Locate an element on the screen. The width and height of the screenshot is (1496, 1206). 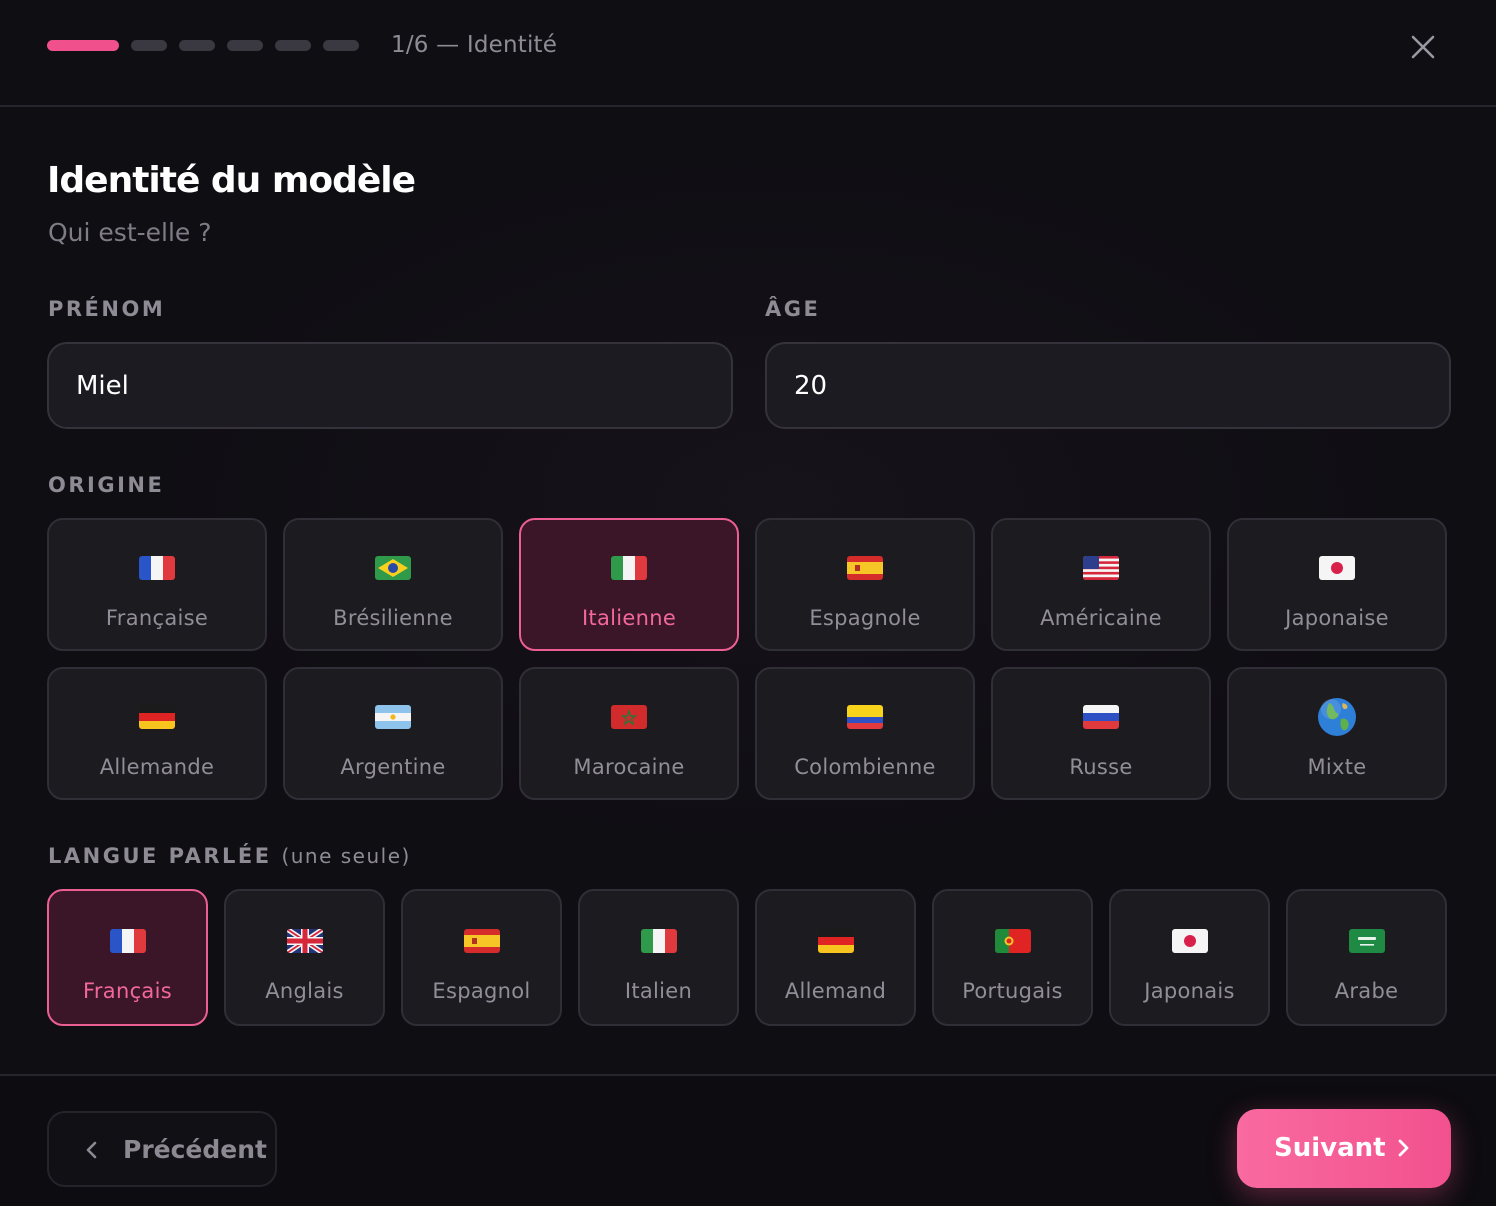
language-option-label: Portugais is located at coordinates (1012, 991).